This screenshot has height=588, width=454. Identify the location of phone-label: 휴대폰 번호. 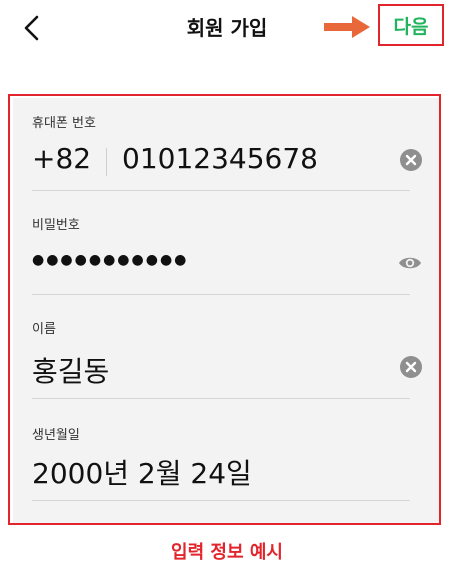
(64, 123).